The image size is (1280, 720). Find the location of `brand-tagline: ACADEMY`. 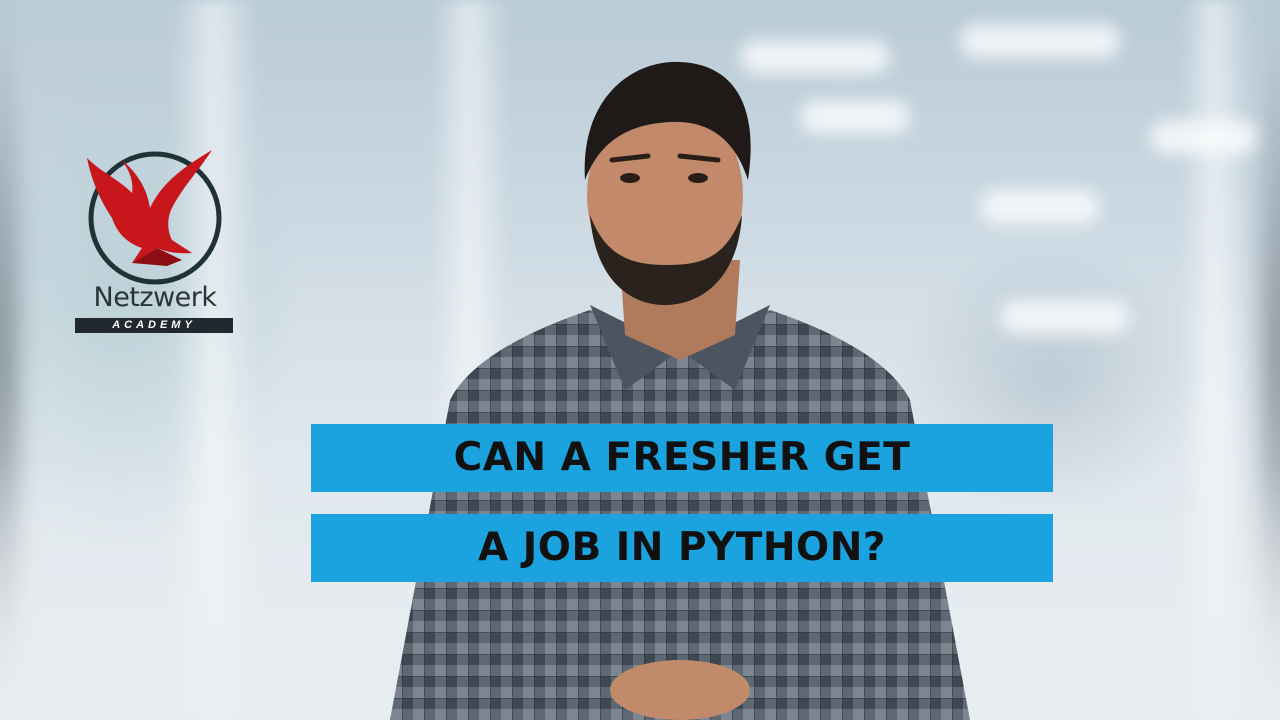

brand-tagline: ACADEMY is located at coordinates (154, 325).